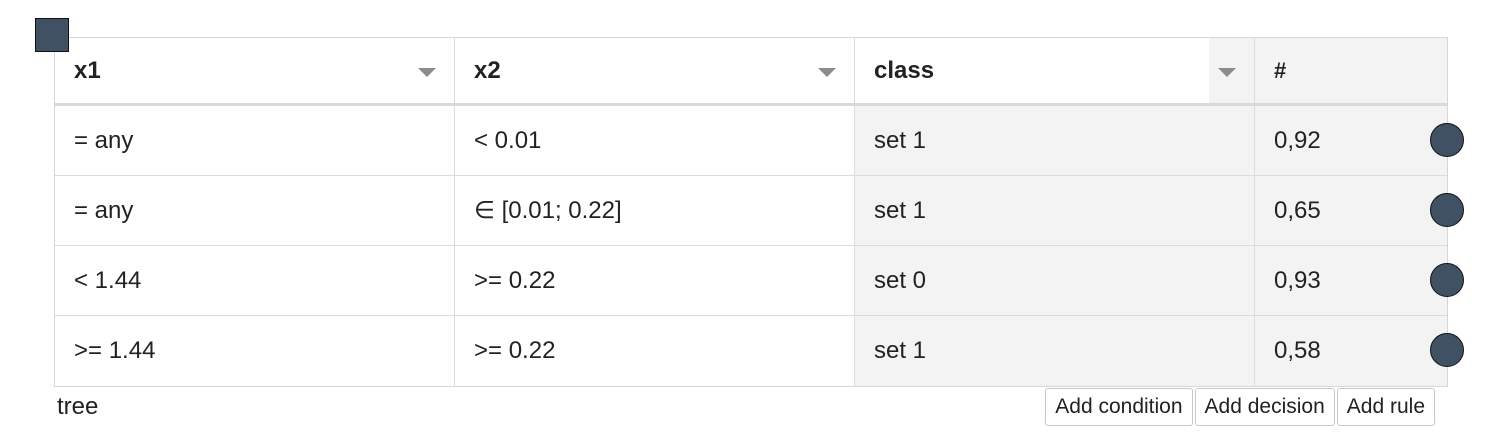 This screenshot has height=445, width=1505. I want to click on table-actions: Add condition Add decision Add rule, so click(1240, 407).